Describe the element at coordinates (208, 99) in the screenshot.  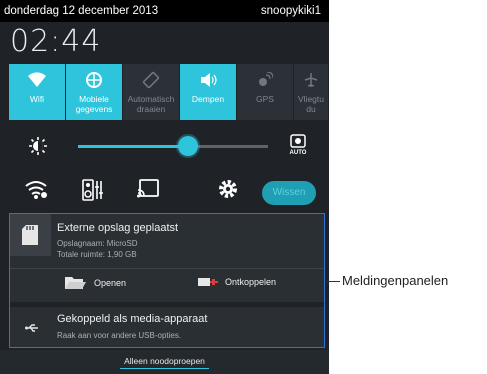
I see `toggle-label: Dempen` at that location.